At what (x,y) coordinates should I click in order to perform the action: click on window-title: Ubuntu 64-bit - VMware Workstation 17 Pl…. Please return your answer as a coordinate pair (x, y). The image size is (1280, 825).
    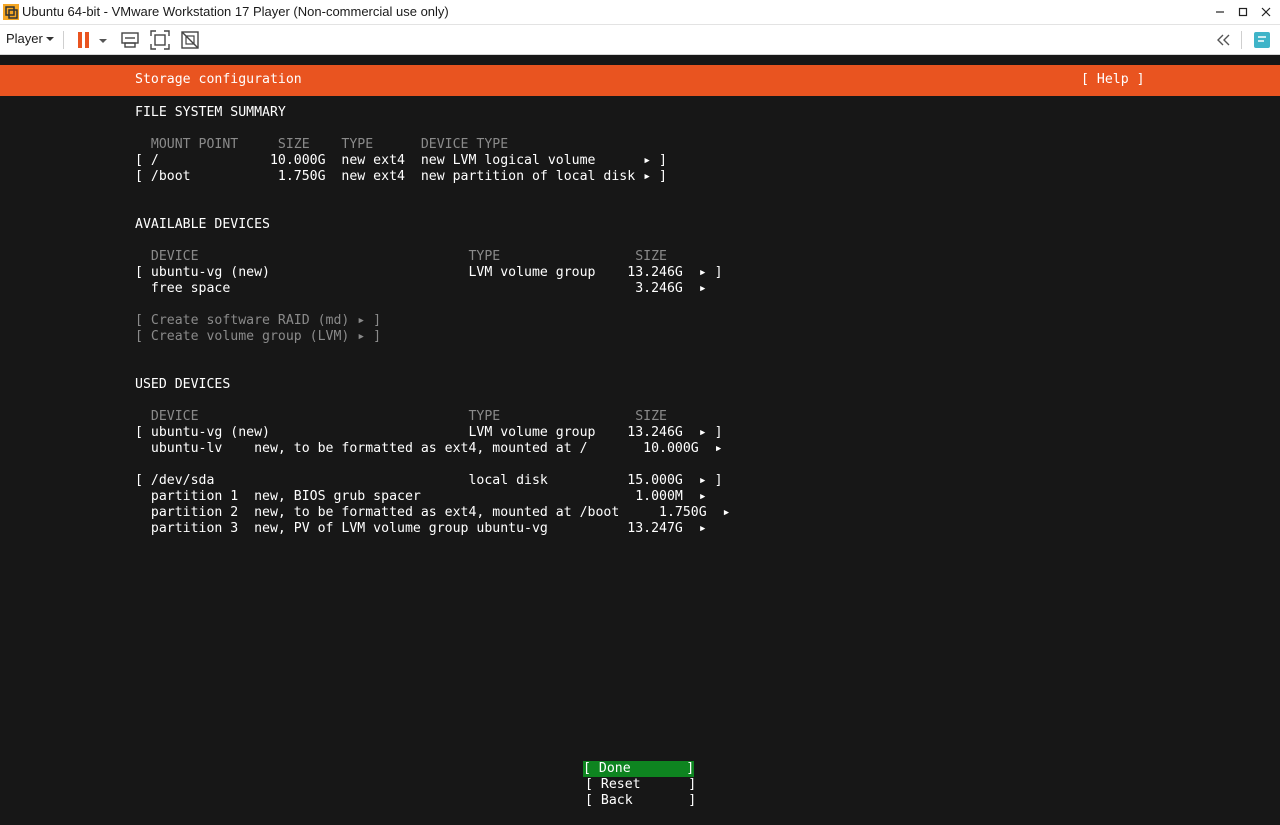
    Looking at the image, I should click on (235, 11).